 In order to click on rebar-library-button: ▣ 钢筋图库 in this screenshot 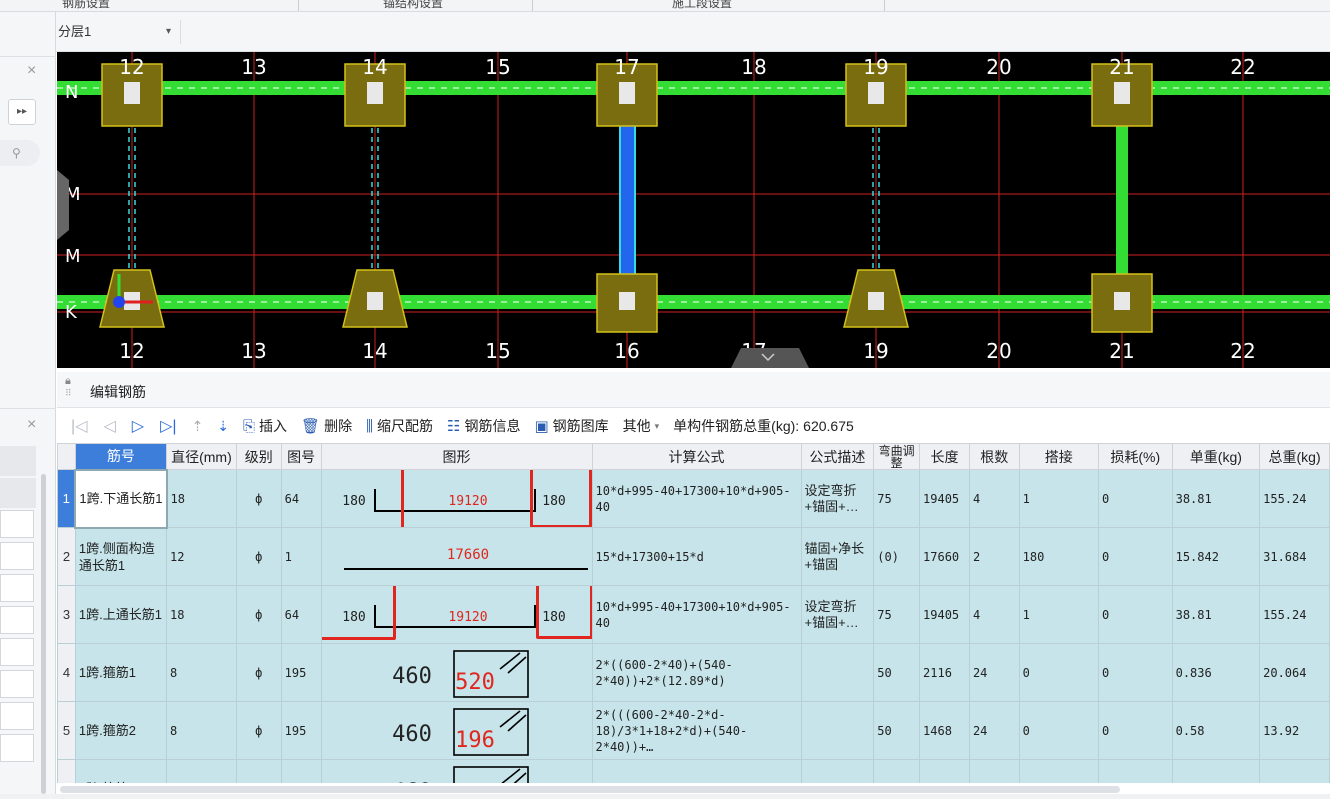, I will do `click(571, 426)`.